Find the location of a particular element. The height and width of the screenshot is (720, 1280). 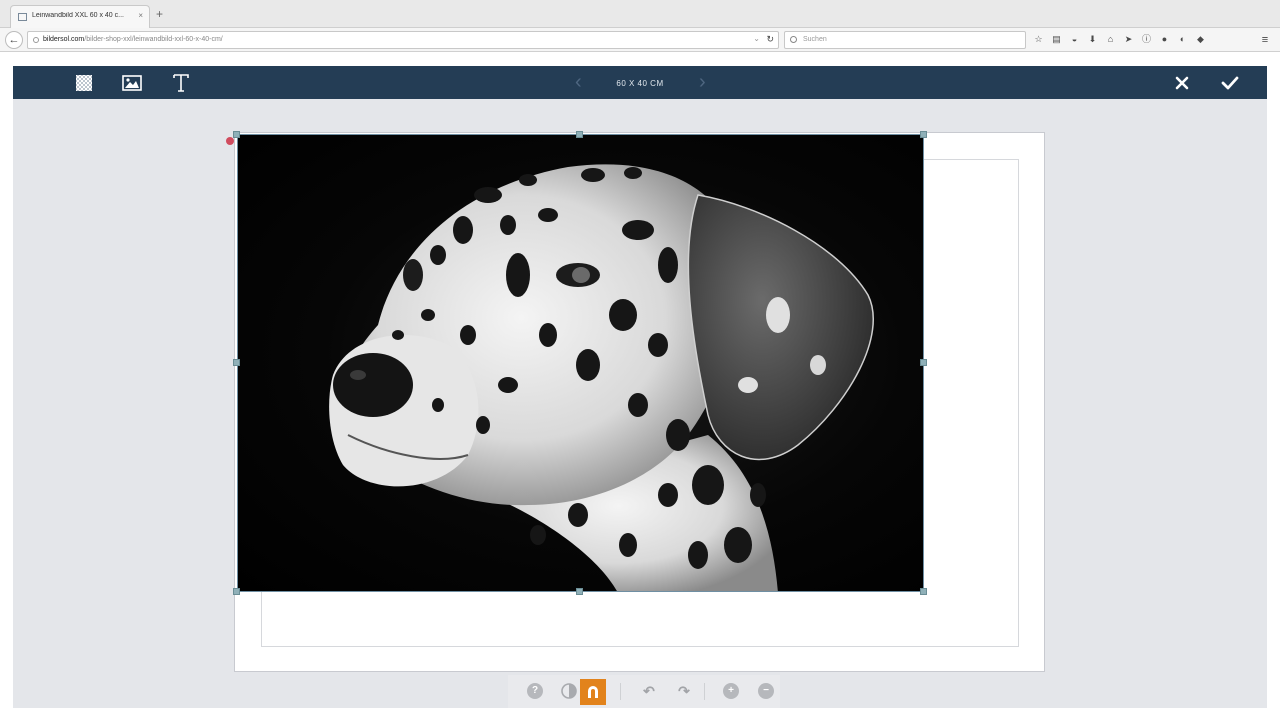

bookmark-star-icon: ☆ is located at coordinates (1038, 39).